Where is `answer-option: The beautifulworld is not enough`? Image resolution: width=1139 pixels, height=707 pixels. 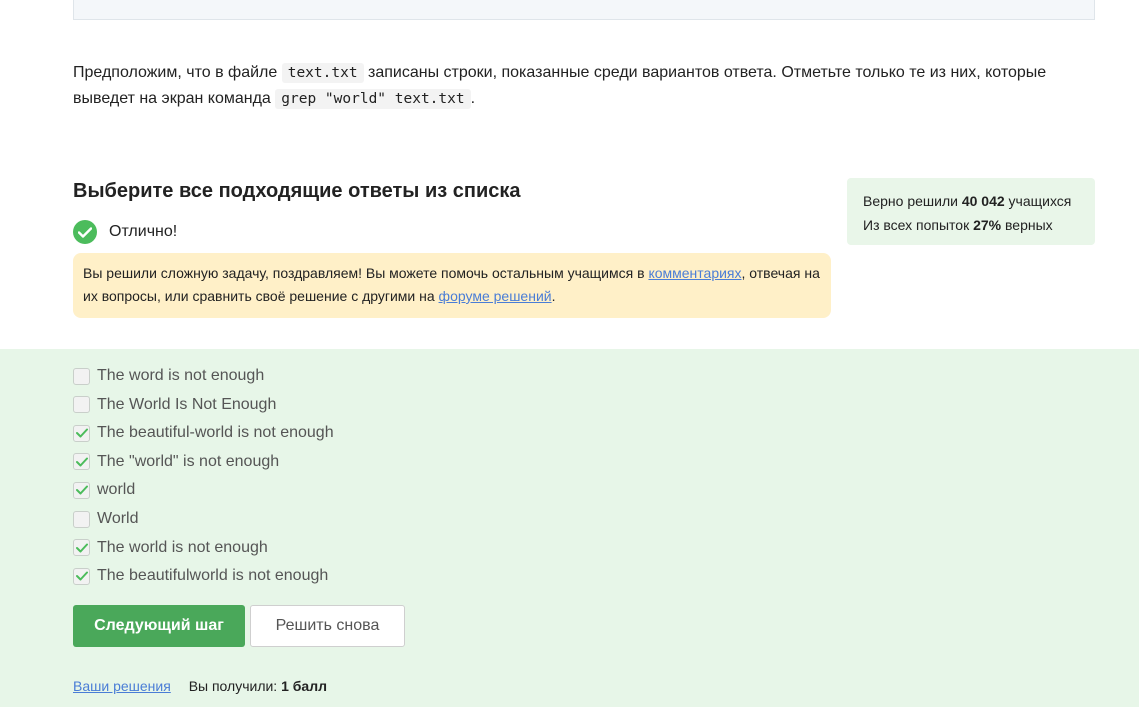 answer-option: The beautifulworld is not enough is located at coordinates (200, 576).